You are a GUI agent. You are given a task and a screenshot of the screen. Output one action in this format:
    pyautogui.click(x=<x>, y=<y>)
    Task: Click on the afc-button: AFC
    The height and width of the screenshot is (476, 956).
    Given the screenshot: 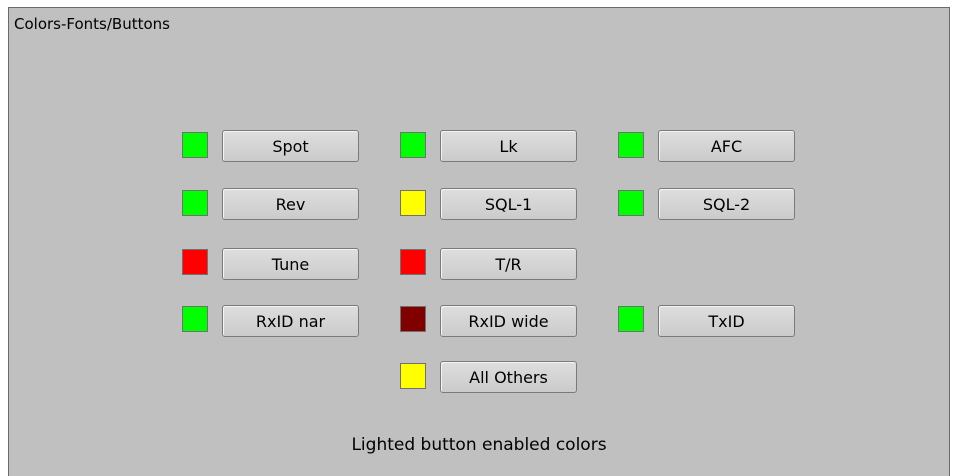 What is the action you would take?
    pyautogui.click(x=726, y=146)
    